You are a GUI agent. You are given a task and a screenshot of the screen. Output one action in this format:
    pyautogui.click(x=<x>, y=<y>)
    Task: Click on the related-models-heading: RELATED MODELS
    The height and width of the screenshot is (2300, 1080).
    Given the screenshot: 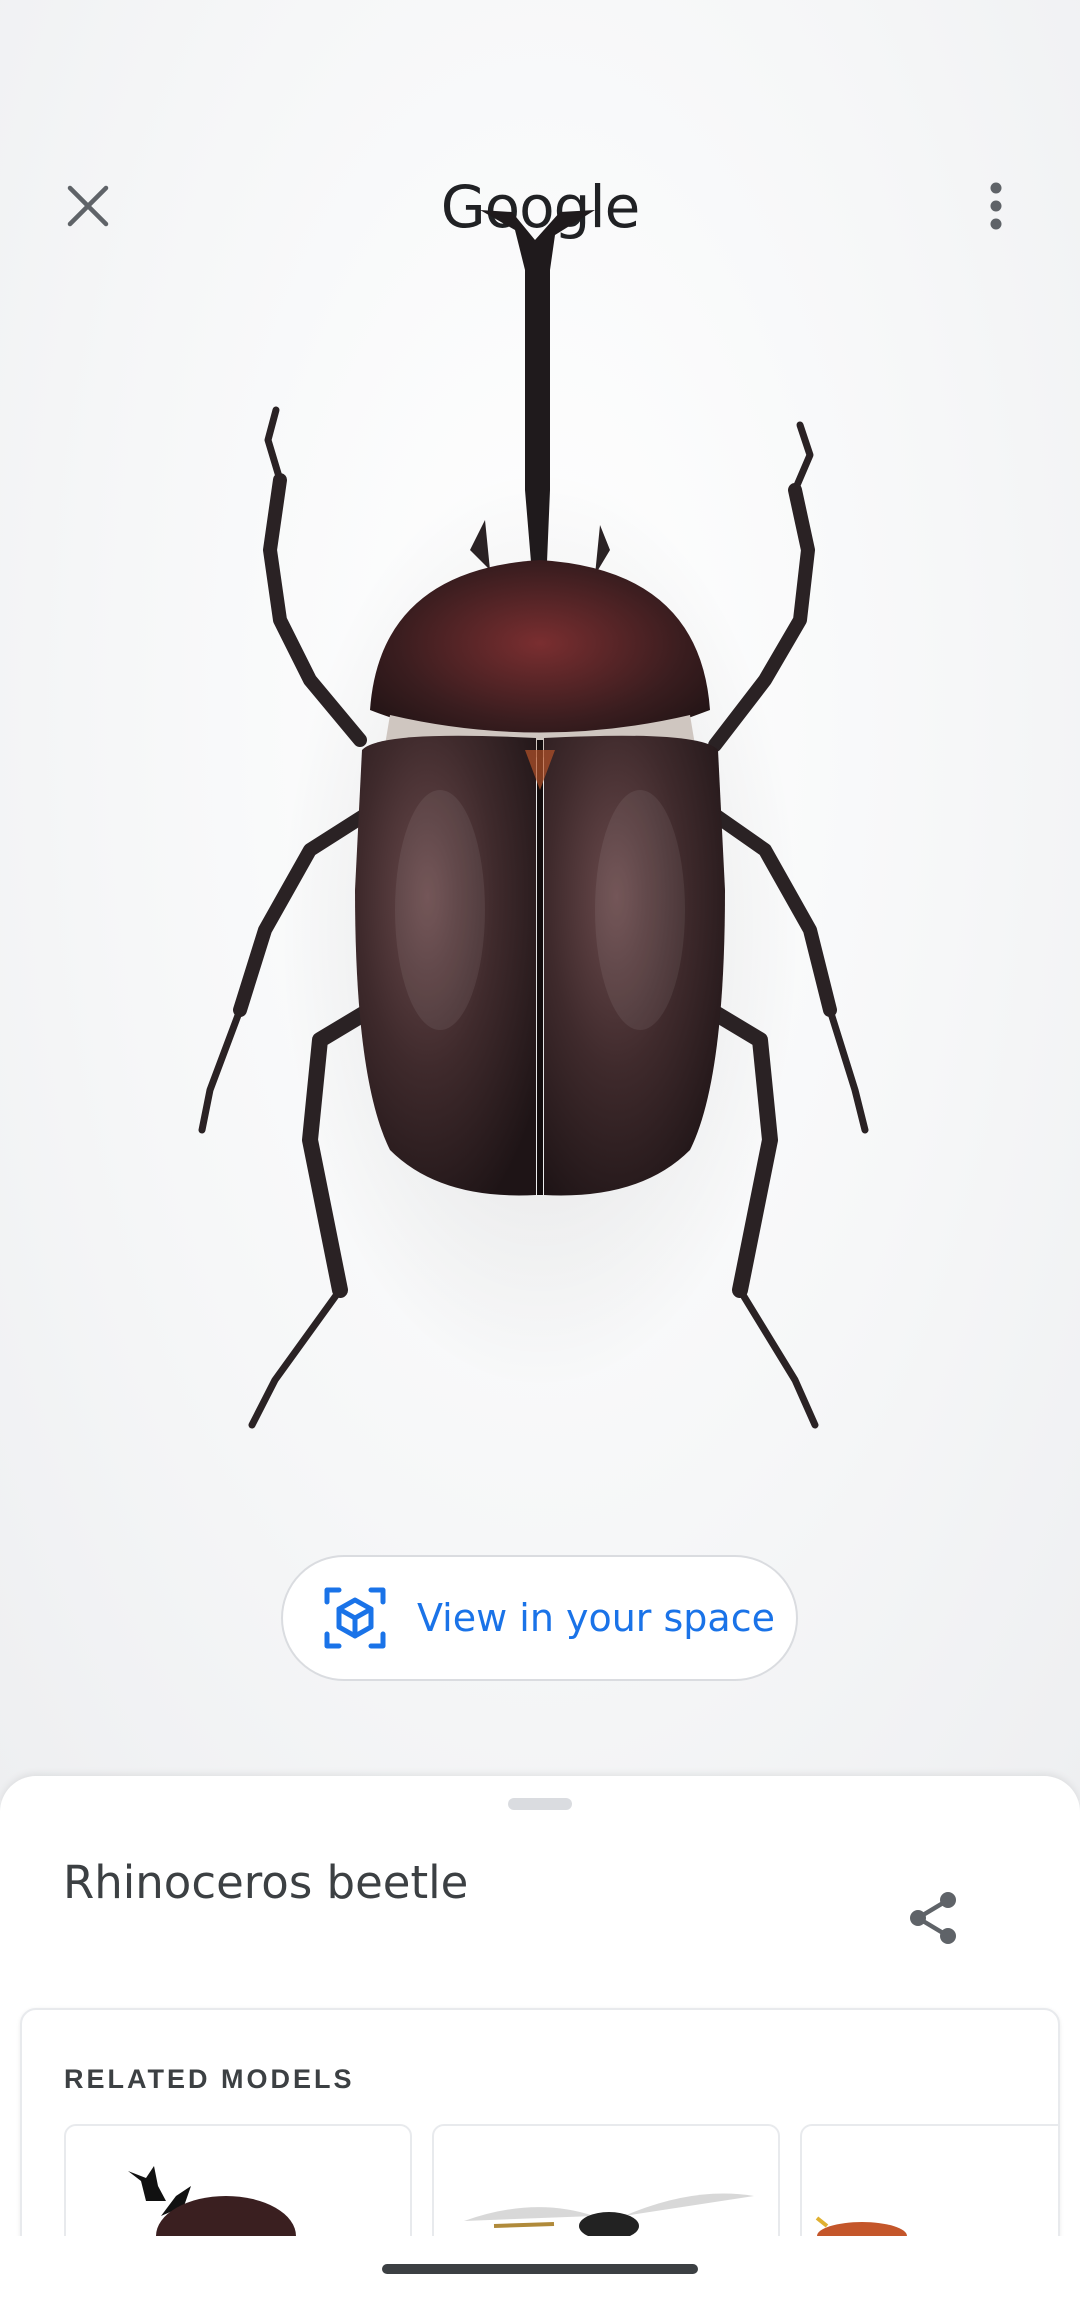 What is the action you would take?
    pyautogui.click(x=209, y=2079)
    